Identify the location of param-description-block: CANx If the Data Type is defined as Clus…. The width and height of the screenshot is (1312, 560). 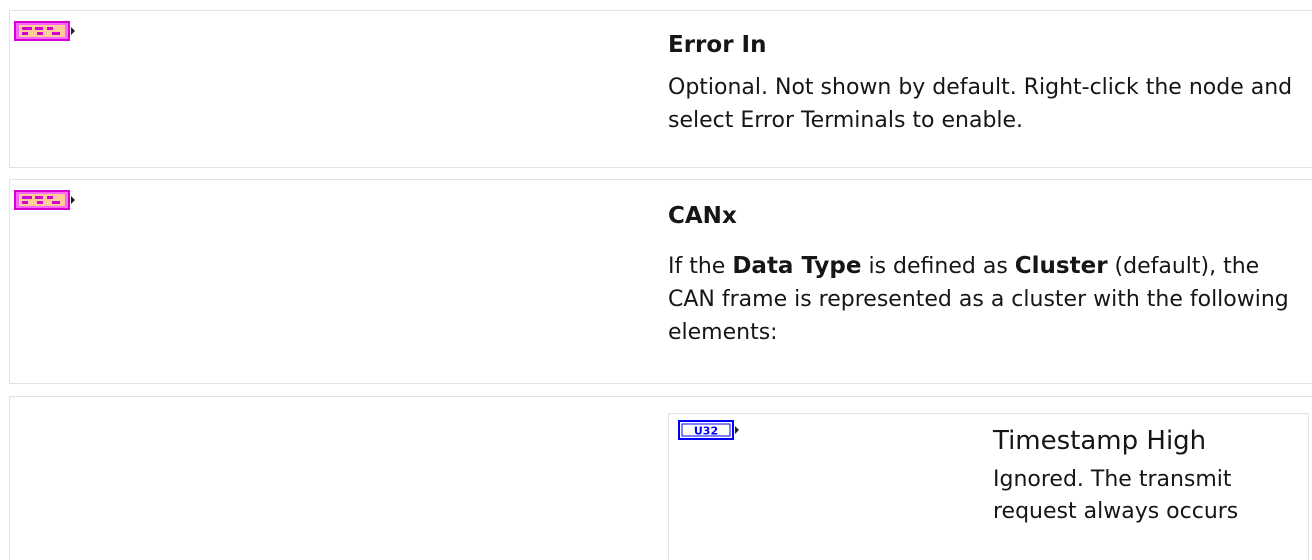
(983, 275).